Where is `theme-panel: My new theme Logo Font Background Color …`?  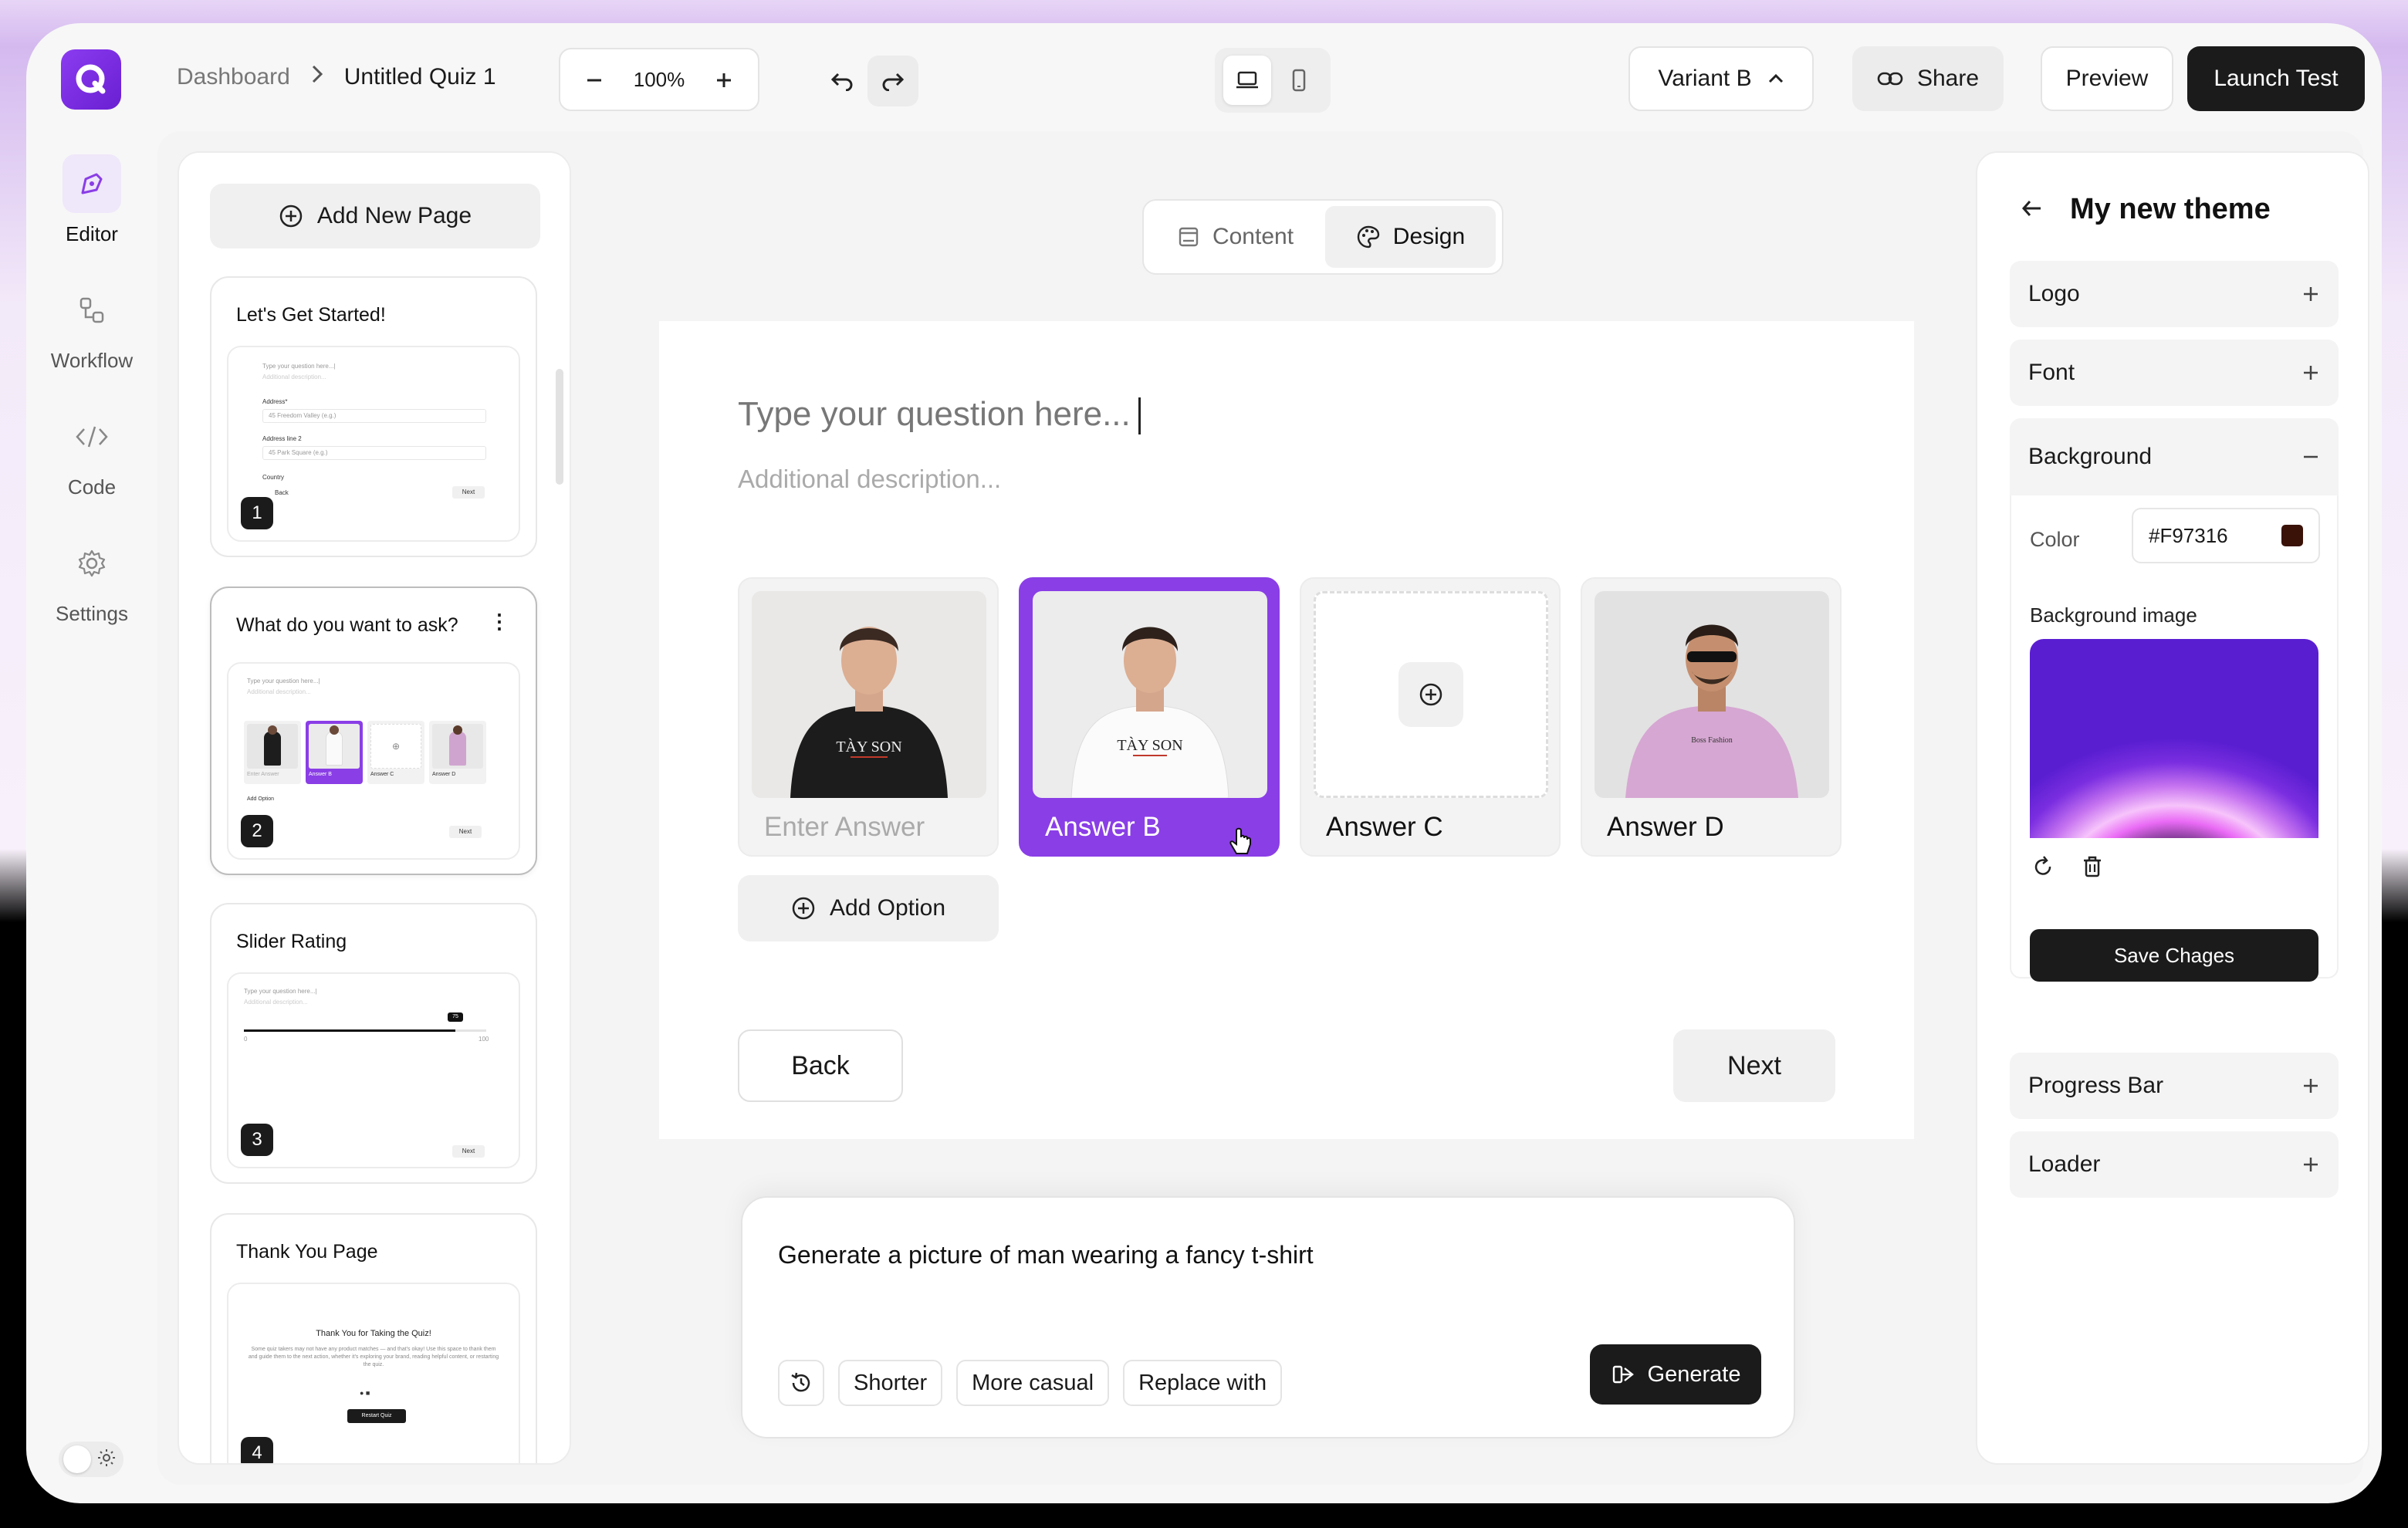 theme-panel: My new theme Logo Font Background Color … is located at coordinates (2172, 808).